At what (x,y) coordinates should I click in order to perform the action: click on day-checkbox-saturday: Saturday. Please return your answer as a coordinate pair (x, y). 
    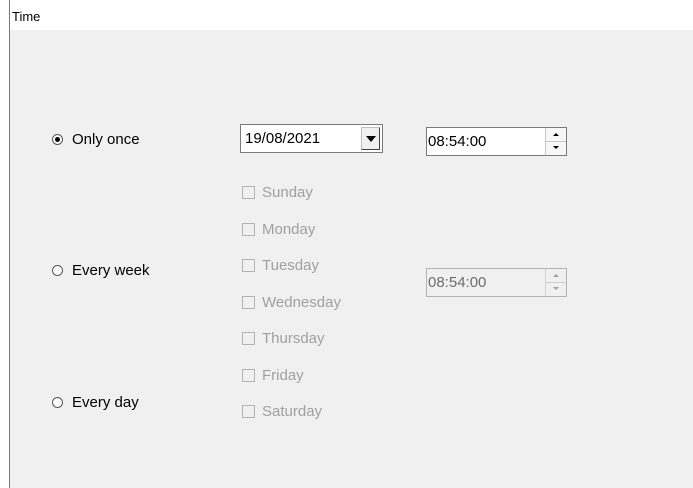
    Looking at the image, I should click on (282, 411).